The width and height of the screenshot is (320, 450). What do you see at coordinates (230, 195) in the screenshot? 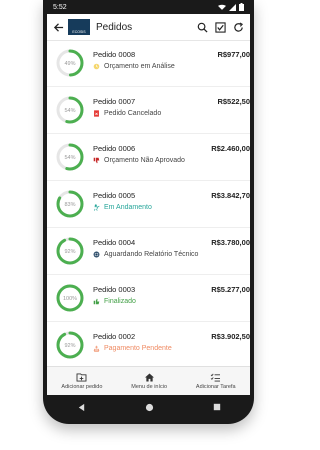
I see `order-price: R$3.842,70` at bounding box center [230, 195].